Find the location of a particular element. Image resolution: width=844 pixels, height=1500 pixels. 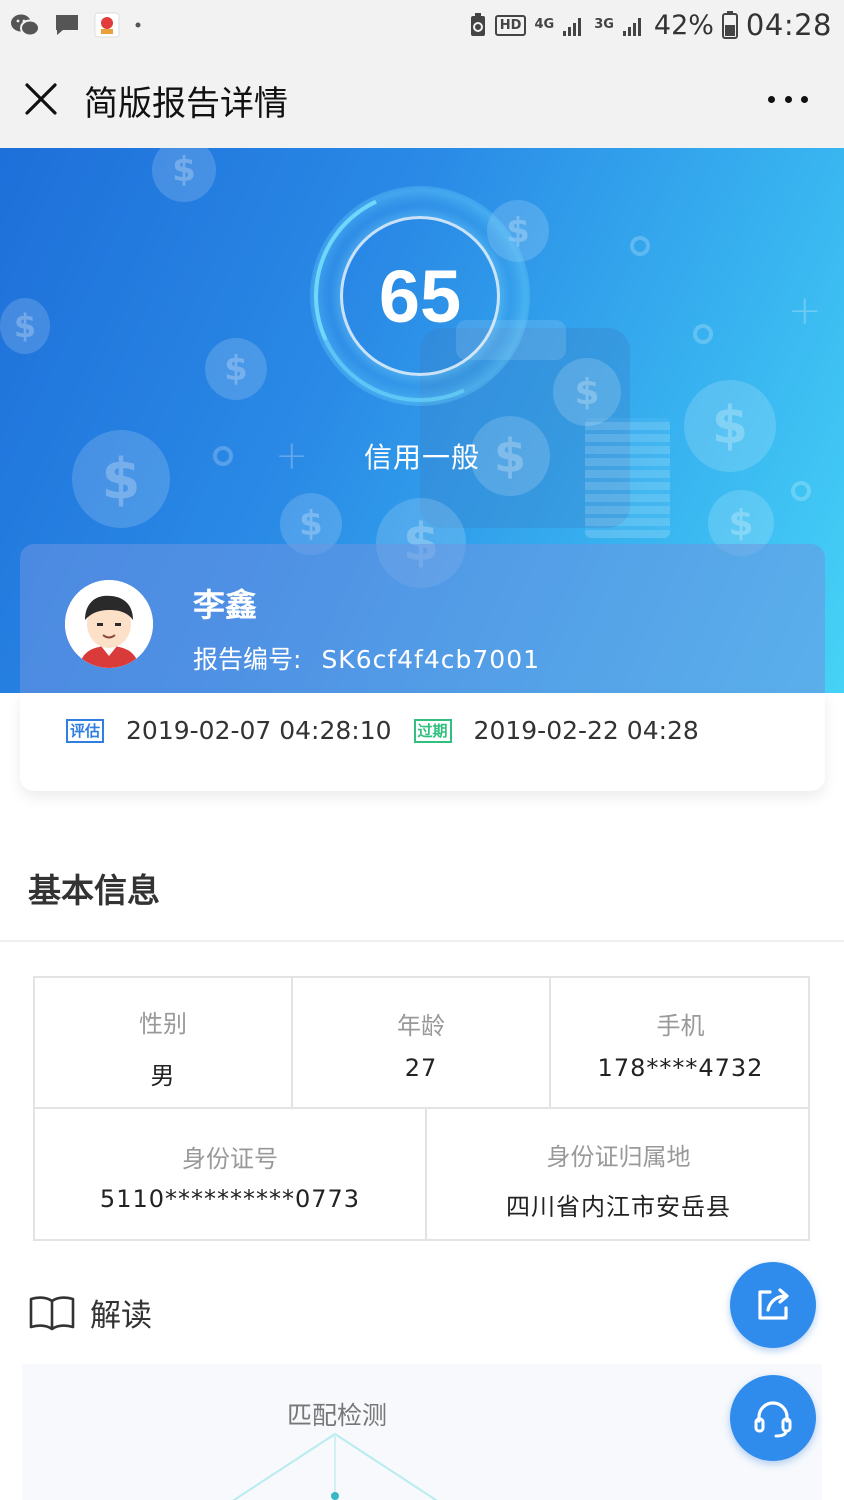

match-detection-panel is located at coordinates (422, 1432).